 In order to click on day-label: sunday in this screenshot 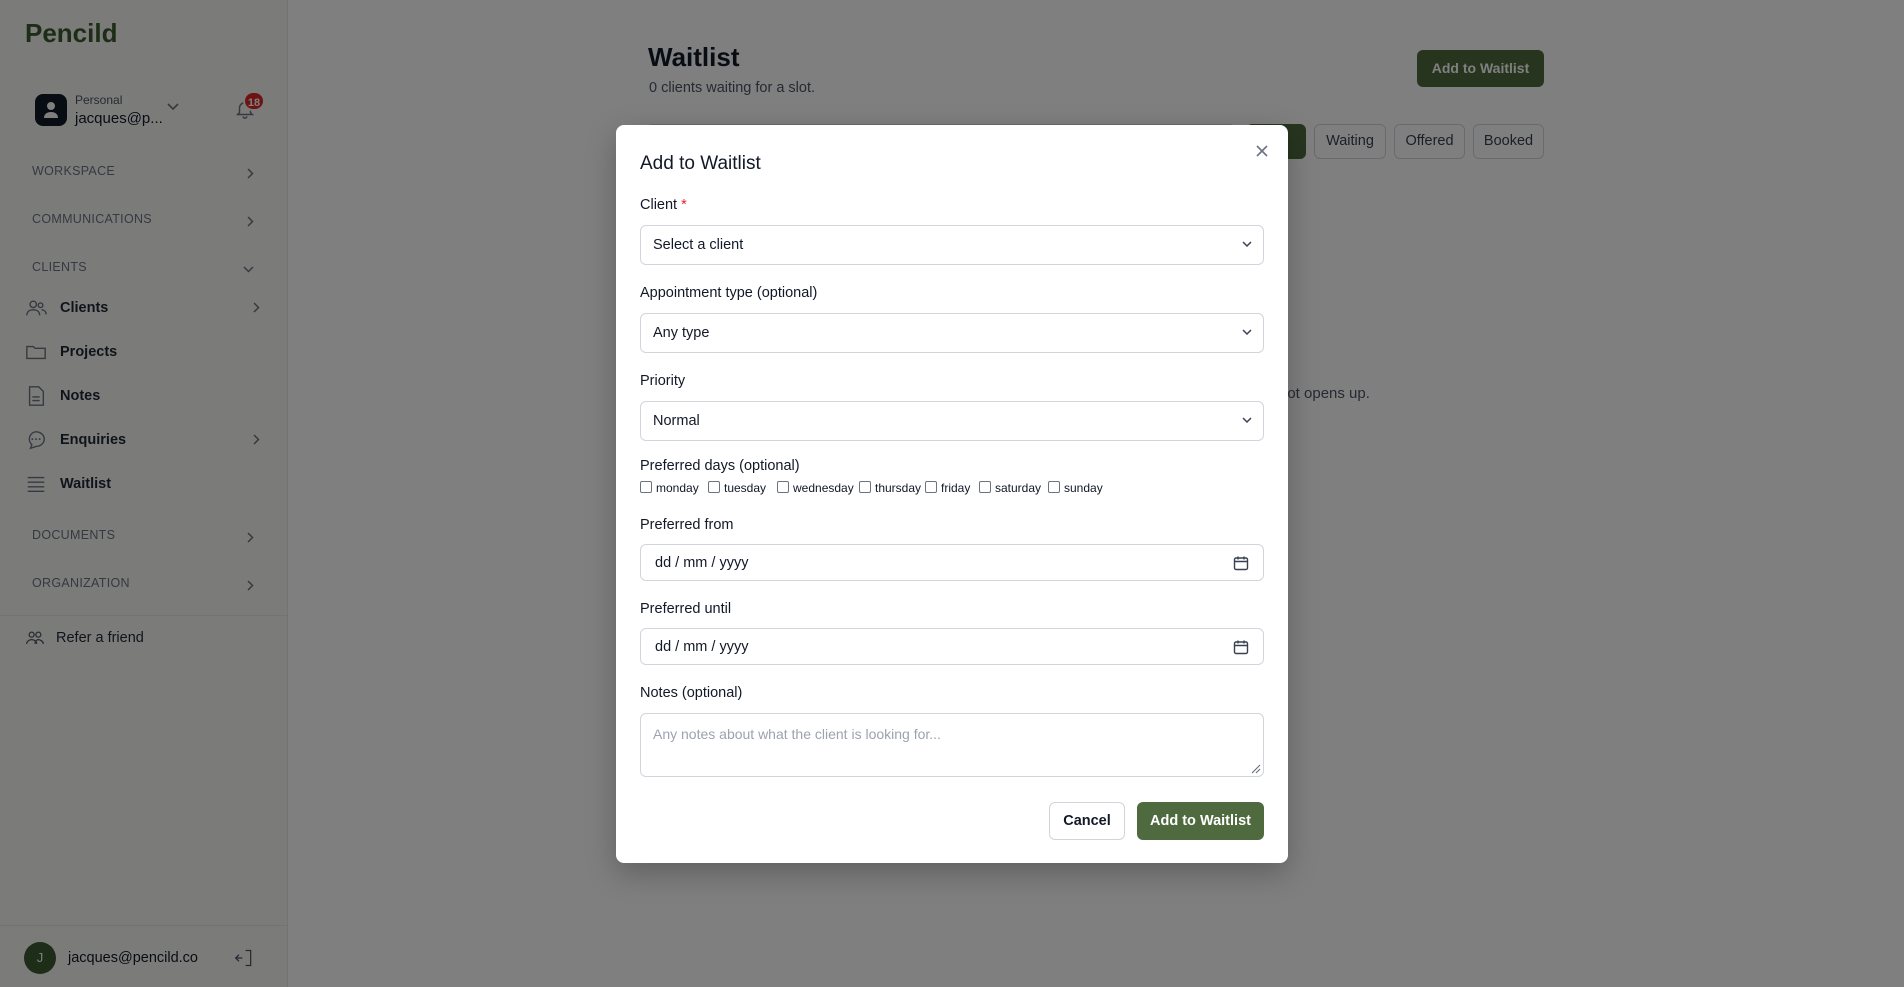, I will do `click(1083, 488)`.